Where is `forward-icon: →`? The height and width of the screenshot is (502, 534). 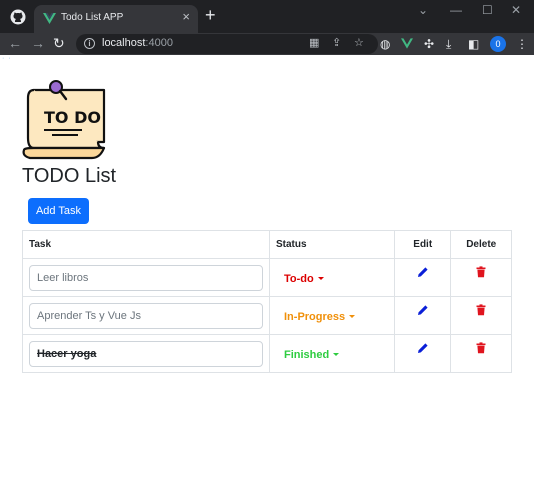 forward-icon: → is located at coordinates (38, 43).